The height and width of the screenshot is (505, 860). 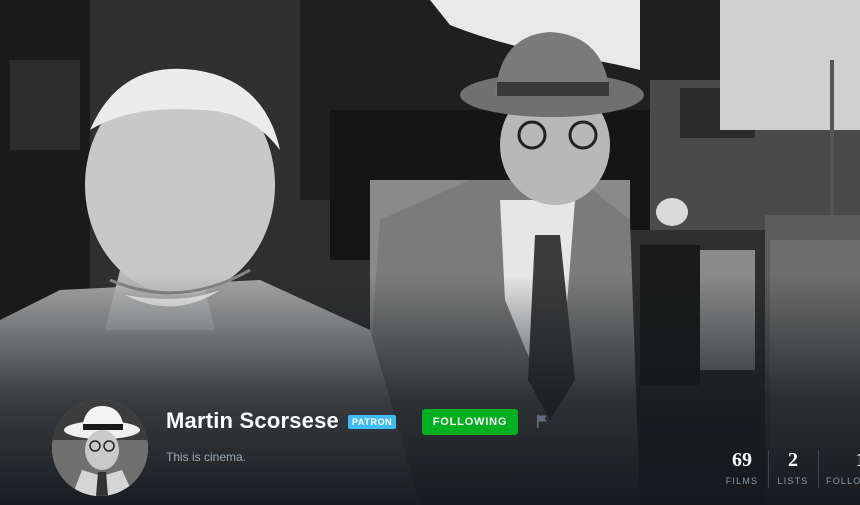 What do you see at coordinates (843, 460) in the screenshot?
I see `stat-following-count: 1` at bounding box center [843, 460].